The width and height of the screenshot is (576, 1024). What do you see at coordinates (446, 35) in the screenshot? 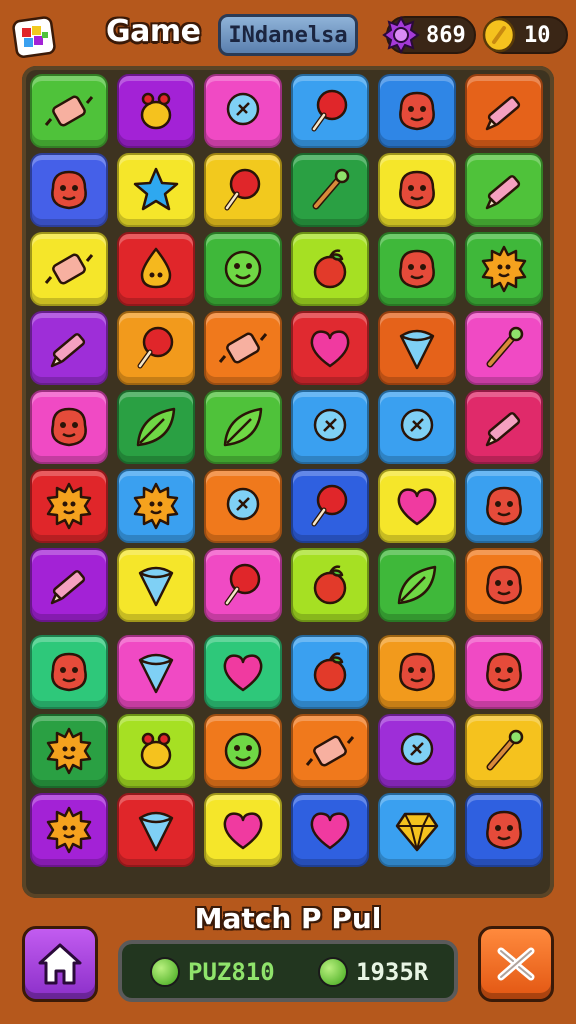
I see `gems-value: 869` at bounding box center [446, 35].